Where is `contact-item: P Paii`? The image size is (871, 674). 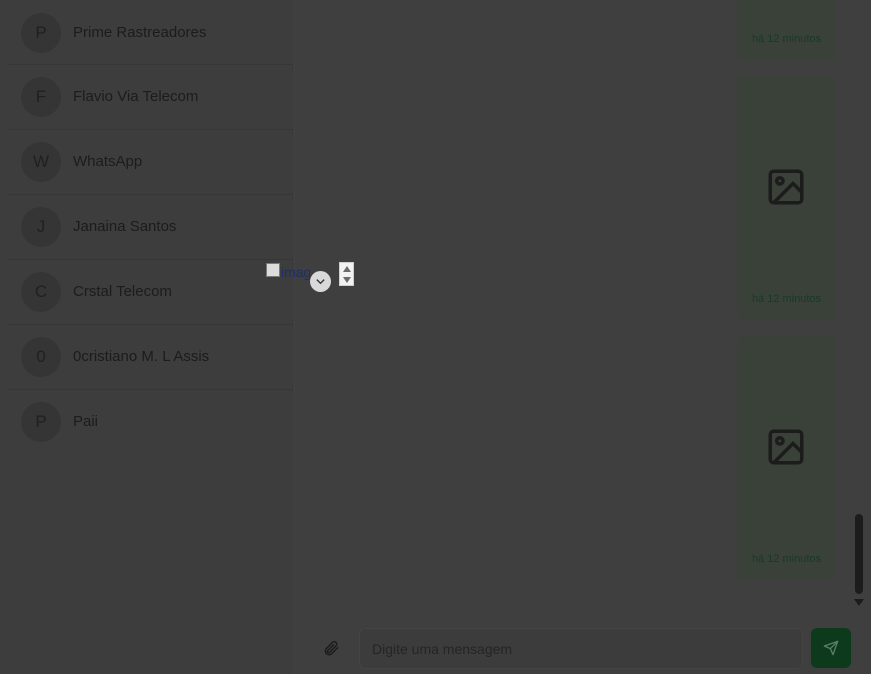 contact-item: P Paii is located at coordinates (150, 422).